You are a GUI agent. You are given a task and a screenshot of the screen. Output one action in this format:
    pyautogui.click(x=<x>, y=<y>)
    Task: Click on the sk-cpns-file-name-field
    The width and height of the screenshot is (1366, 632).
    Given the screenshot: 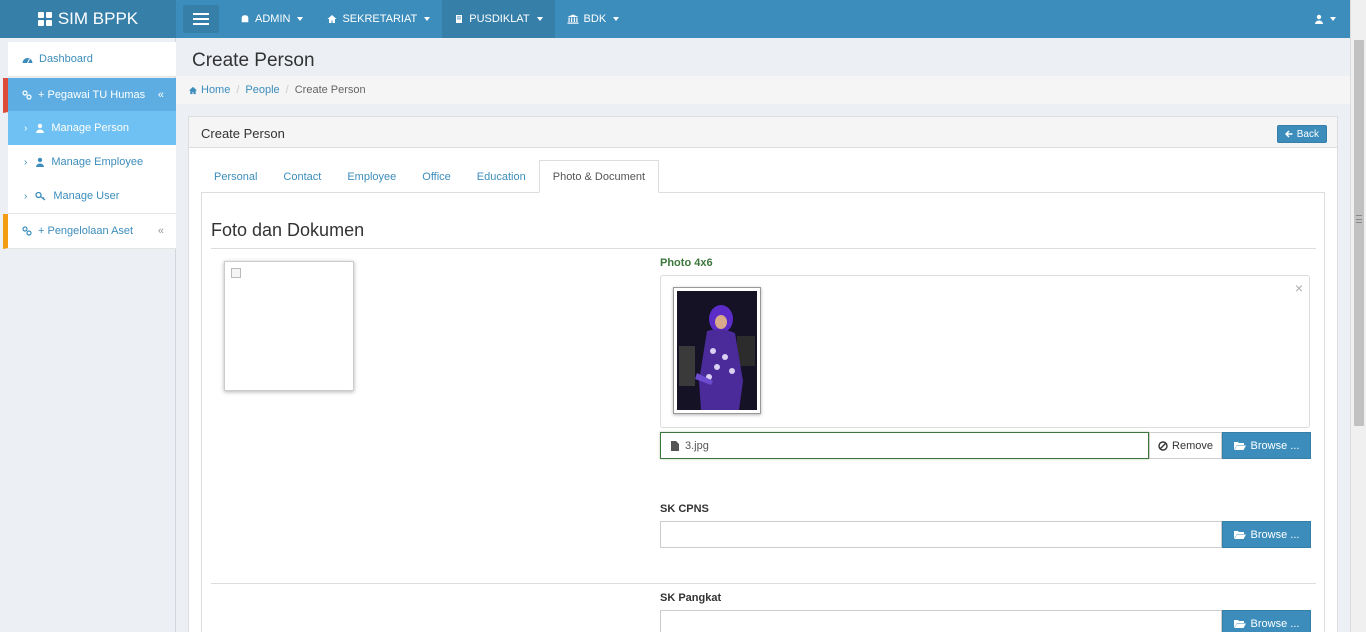 What is the action you would take?
    pyautogui.click(x=941, y=534)
    